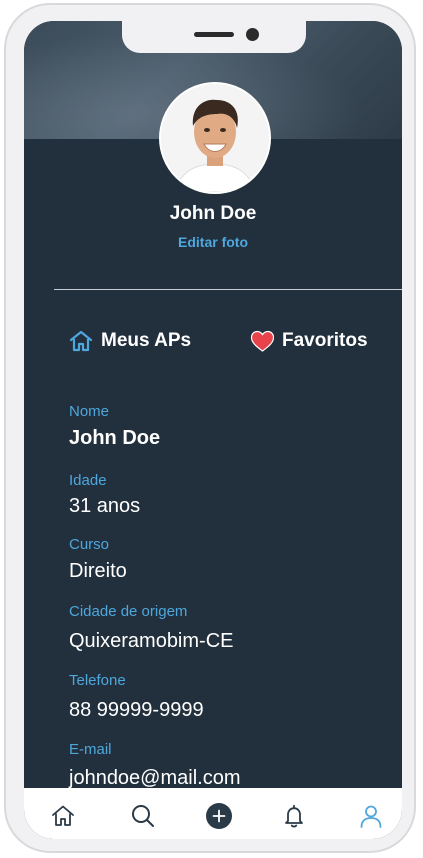 The height and width of the screenshot is (858, 423). I want to click on phone-notch, so click(214, 37).